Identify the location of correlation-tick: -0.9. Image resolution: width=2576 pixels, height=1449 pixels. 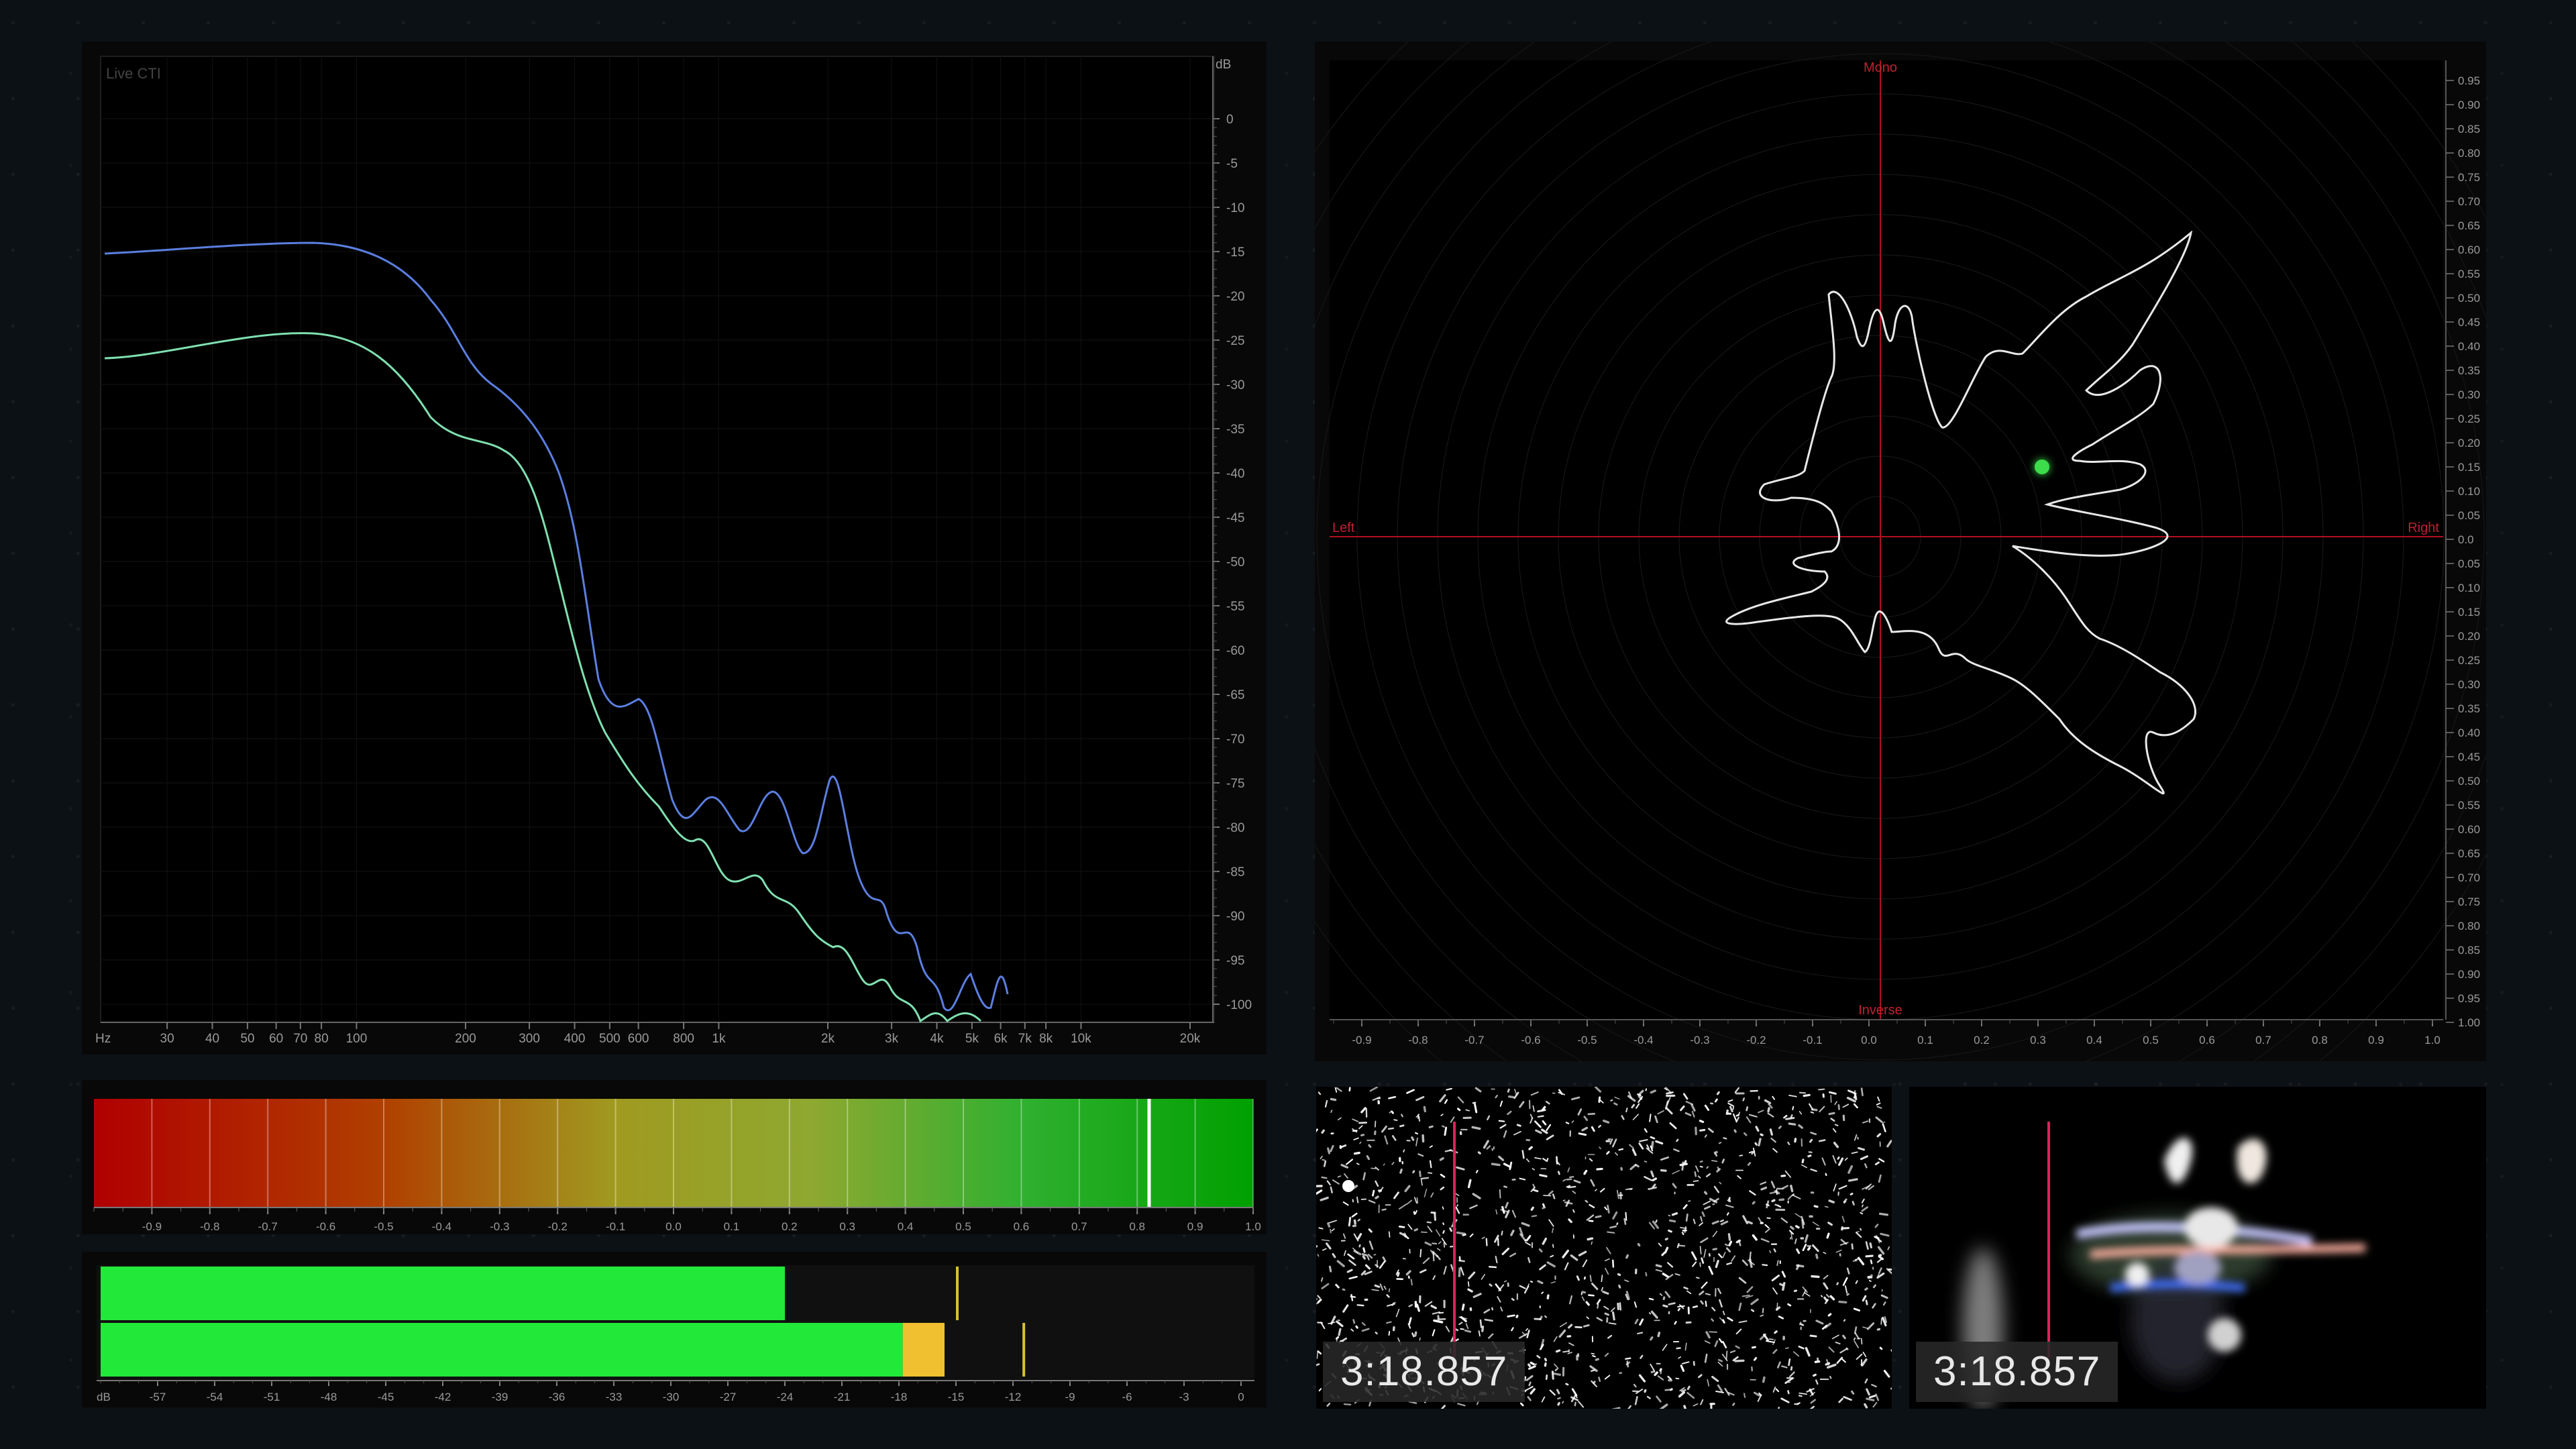
(152, 1226).